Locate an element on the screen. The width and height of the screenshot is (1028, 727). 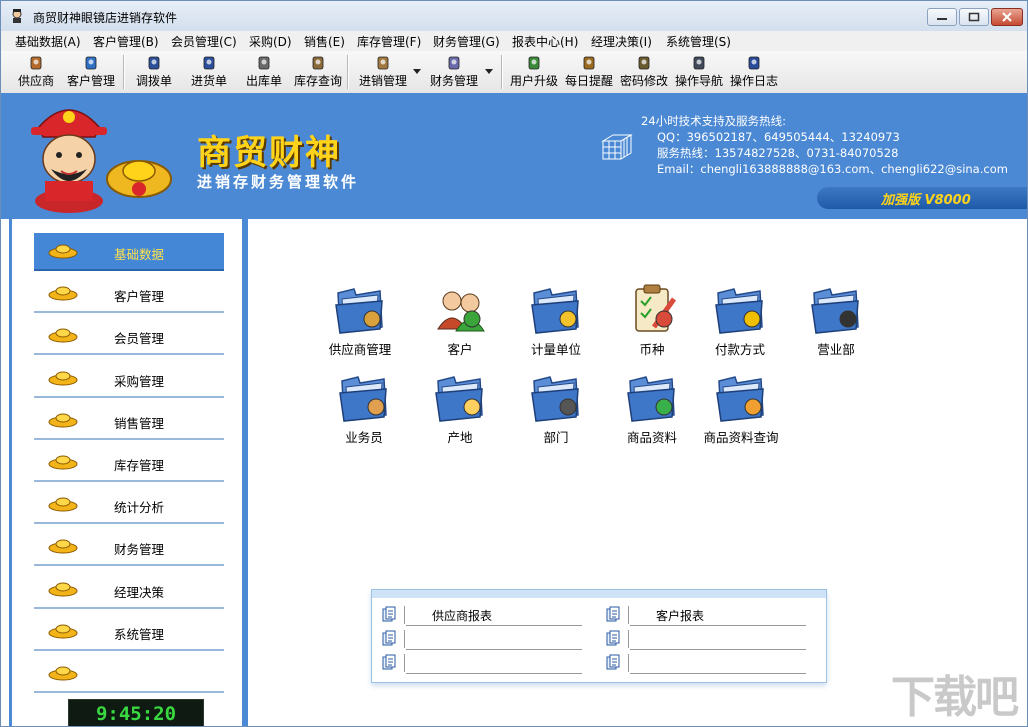
sidebar-item-9: 系统管理 is located at coordinates (129, 632).